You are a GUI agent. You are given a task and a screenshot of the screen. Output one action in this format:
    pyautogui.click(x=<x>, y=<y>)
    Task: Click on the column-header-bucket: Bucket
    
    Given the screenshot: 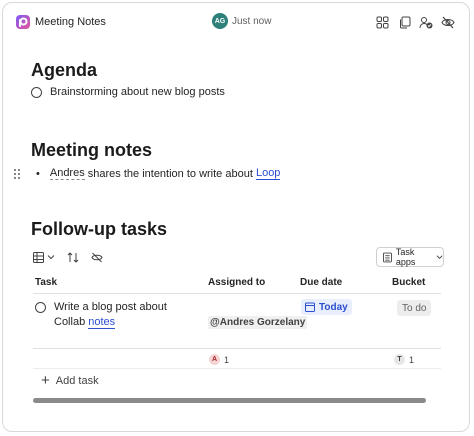 What is the action you would take?
    pyautogui.click(x=408, y=282)
    